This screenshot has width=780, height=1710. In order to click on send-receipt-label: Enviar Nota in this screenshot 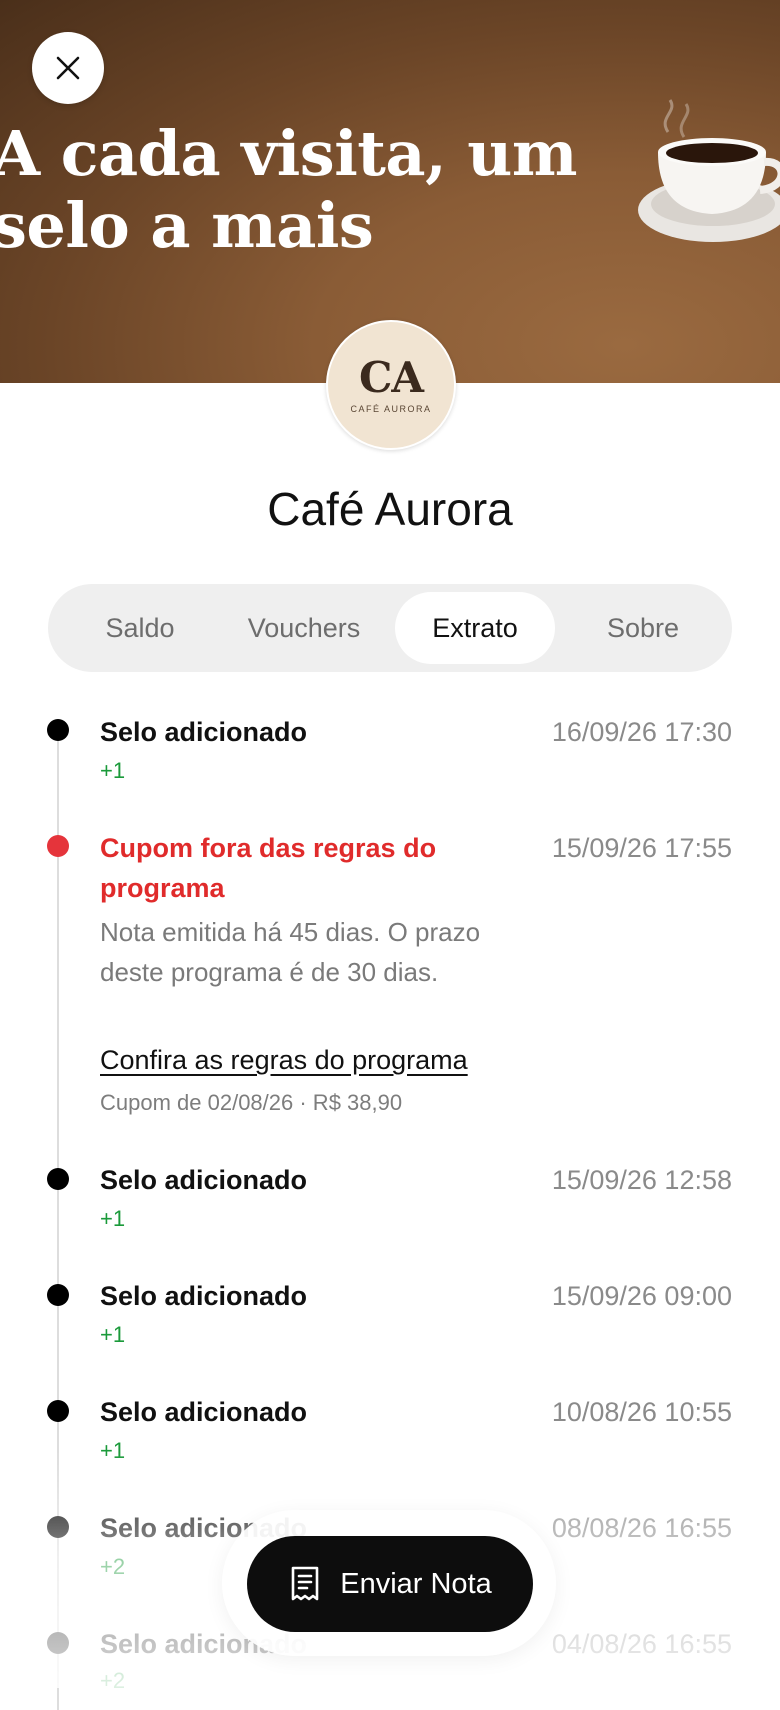, I will do `click(416, 1583)`.